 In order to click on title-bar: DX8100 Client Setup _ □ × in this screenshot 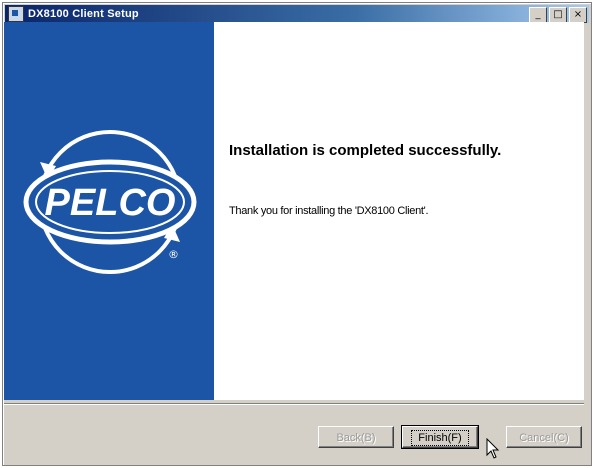, I will do `click(297, 14)`.